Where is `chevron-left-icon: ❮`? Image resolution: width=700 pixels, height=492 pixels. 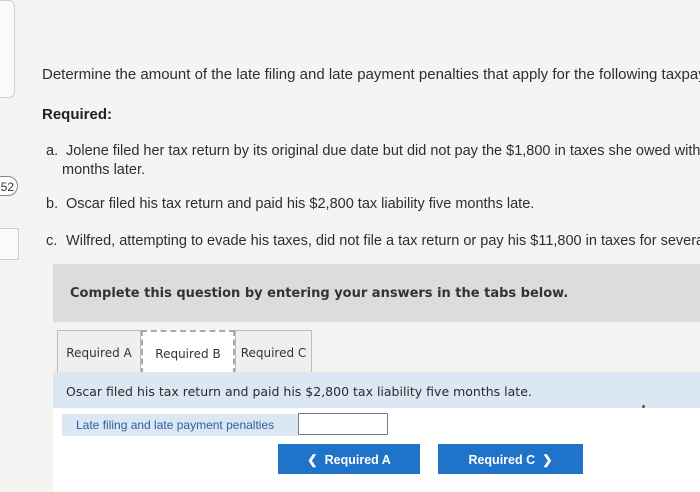 chevron-left-icon: ❮ is located at coordinates (312, 460).